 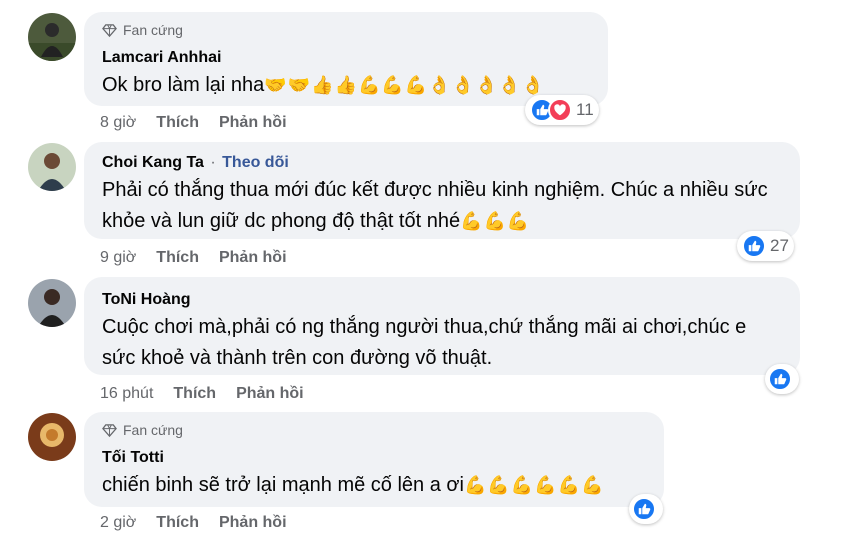 What do you see at coordinates (118, 523) in the screenshot?
I see `timestamp: 2 giờ` at bounding box center [118, 523].